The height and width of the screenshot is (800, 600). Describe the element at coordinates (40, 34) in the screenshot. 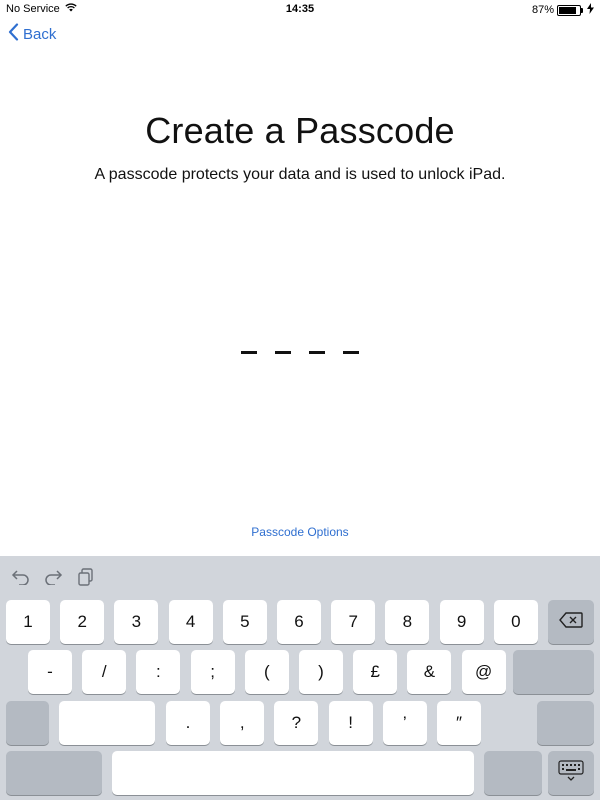

I see `back-label: Back` at that location.